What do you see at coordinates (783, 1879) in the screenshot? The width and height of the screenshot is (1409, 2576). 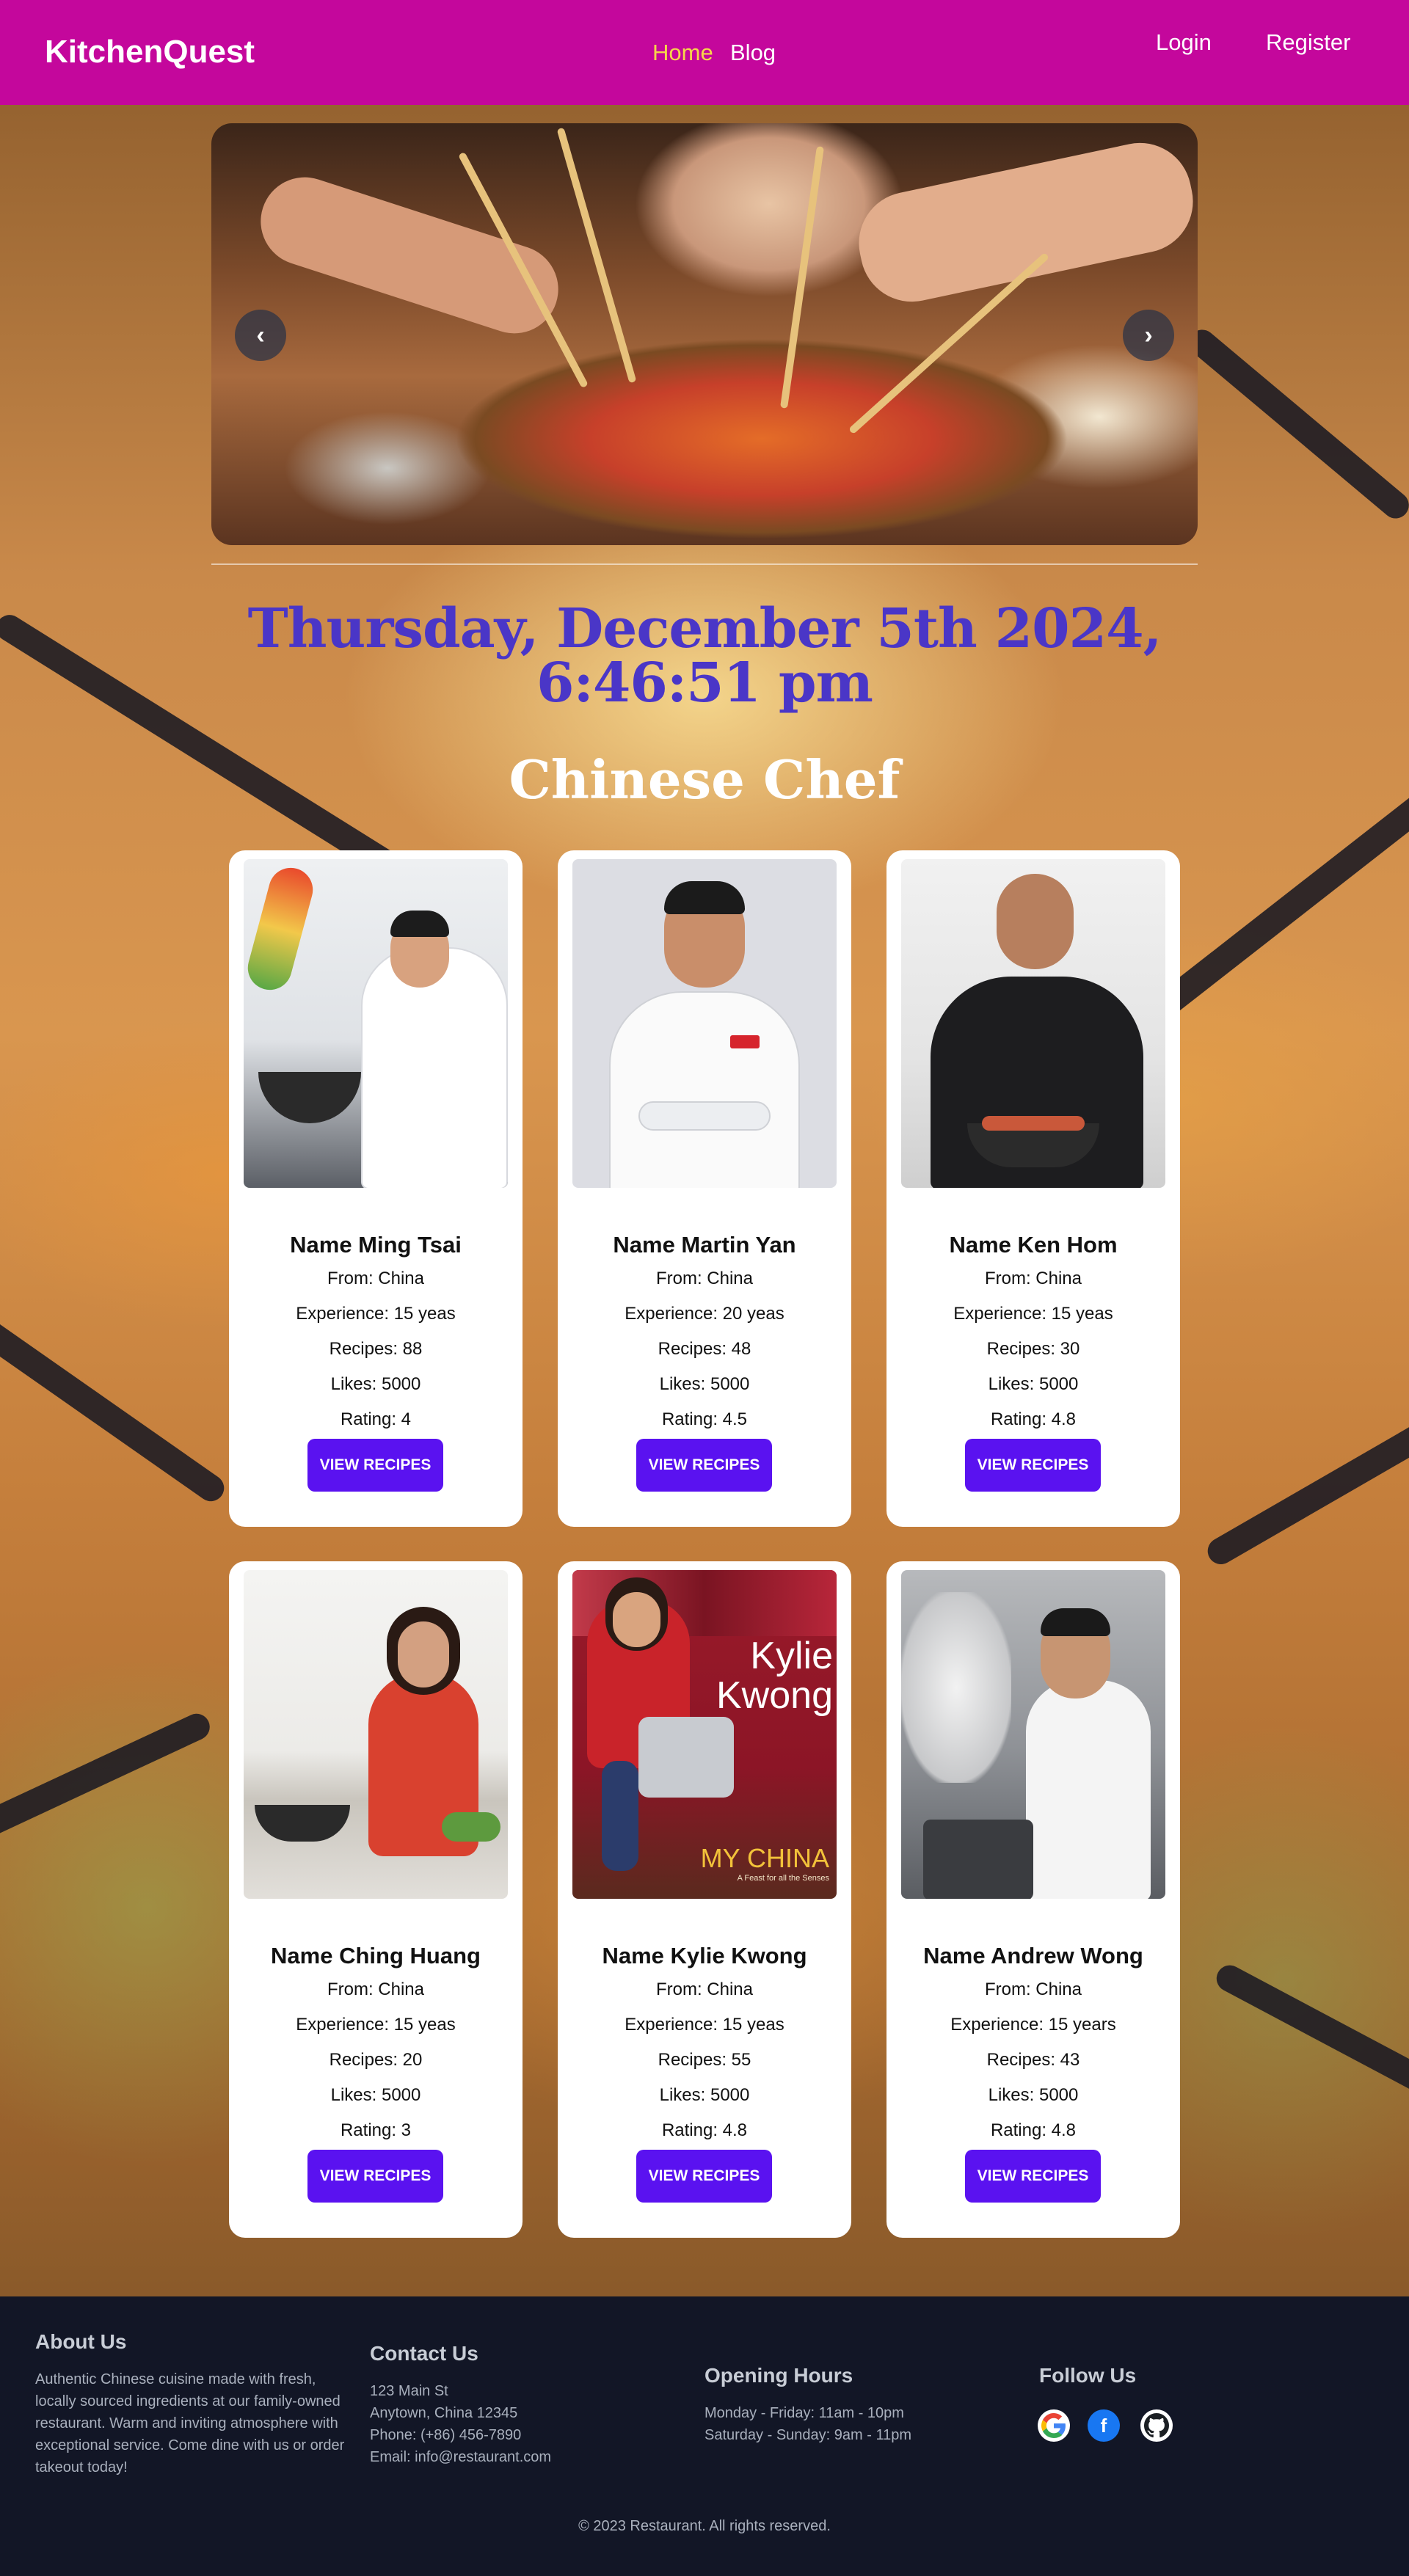 I see `book-tagline: A Feast for all the Senses` at bounding box center [783, 1879].